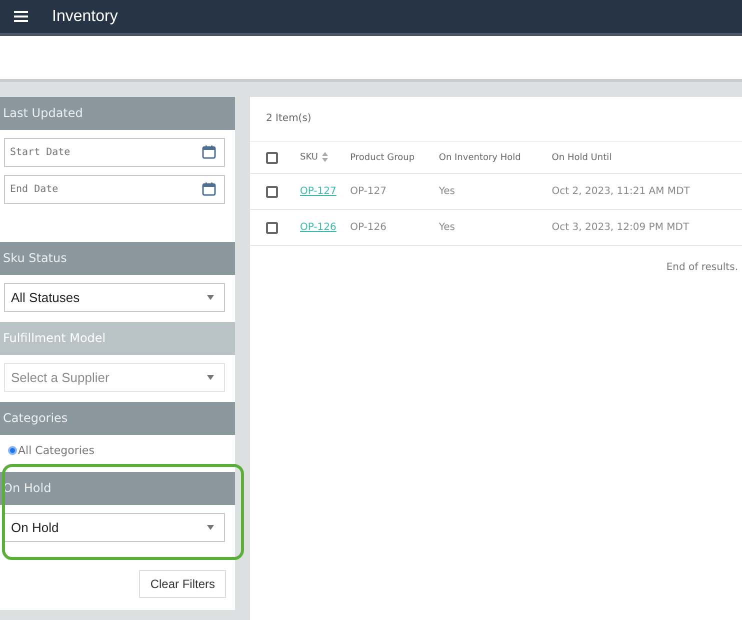  What do you see at coordinates (117, 418) in the screenshot?
I see `section-header: Categories` at bounding box center [117, 418].